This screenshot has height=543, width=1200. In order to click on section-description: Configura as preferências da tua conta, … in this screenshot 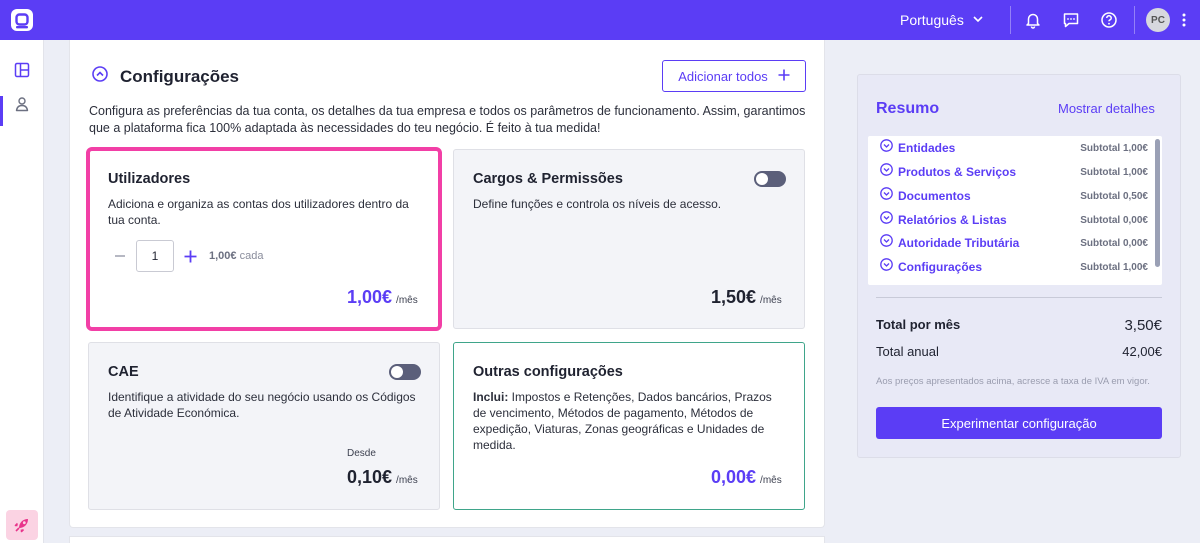, I will do `click(447, 119)`.